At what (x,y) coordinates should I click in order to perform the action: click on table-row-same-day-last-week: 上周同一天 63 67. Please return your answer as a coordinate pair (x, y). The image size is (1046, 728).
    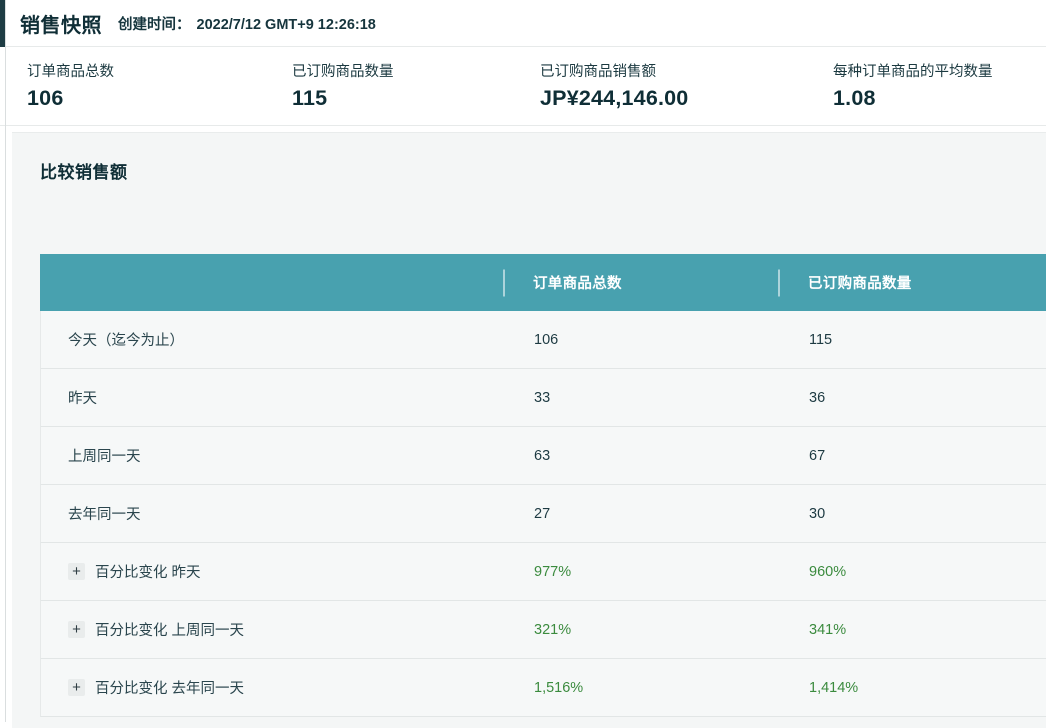
    Looking at the image, I should click on (543, 456).